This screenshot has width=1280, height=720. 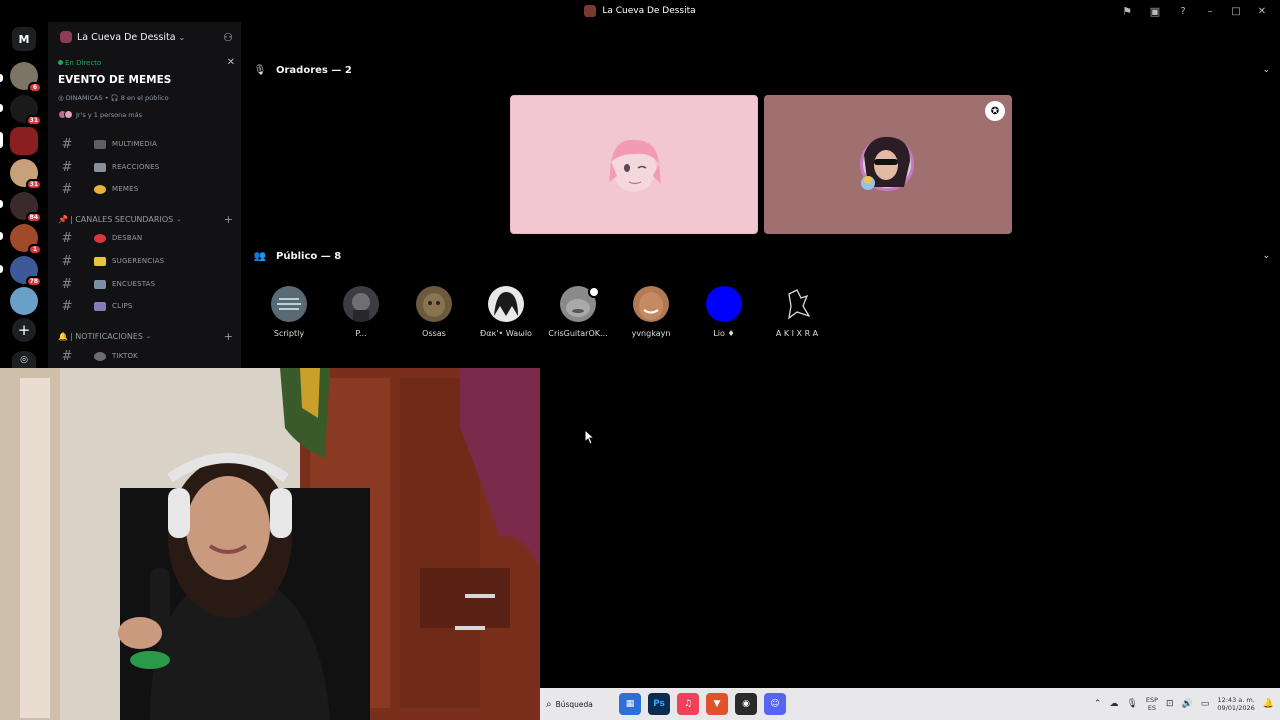 What do you see at coordinates (549, 704) in the screenshot?
I see `search-icon: ⌕` at bounding box center [549, 704].